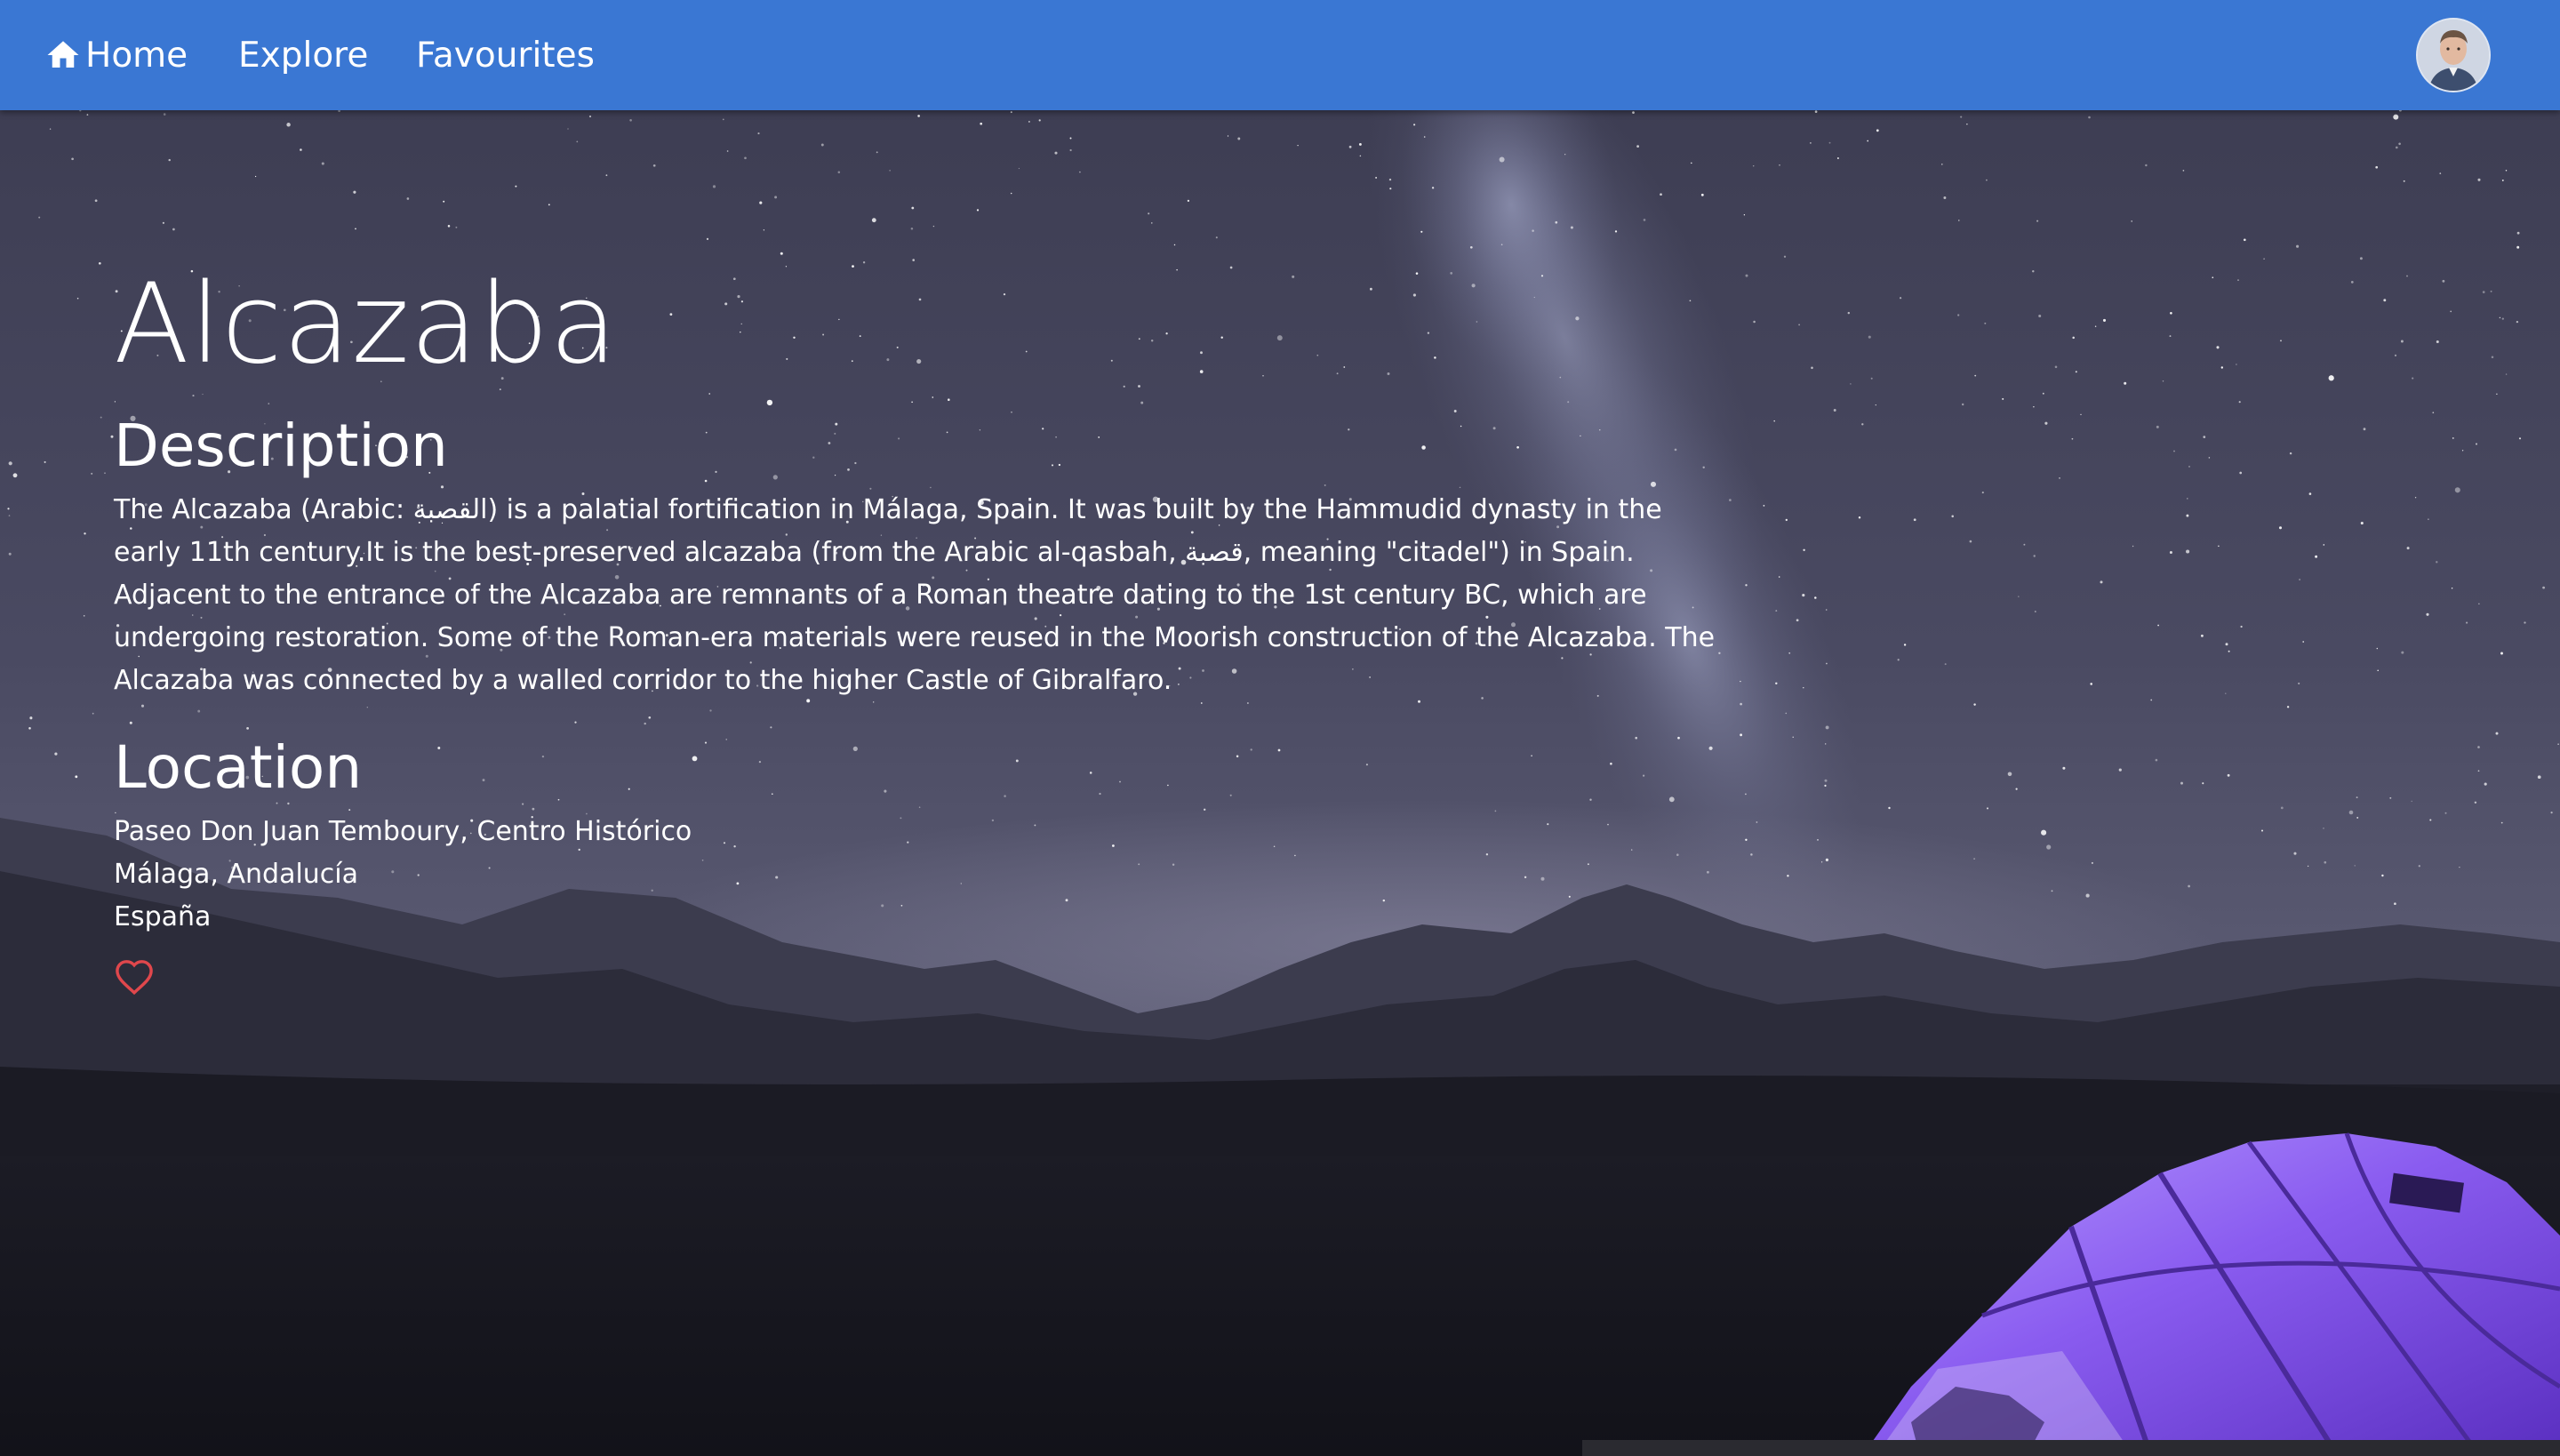 The height and width of the screenshot is (1456, 2560). I want to click on top-navbar: Home Explore Favourites, so click(1280, 55).